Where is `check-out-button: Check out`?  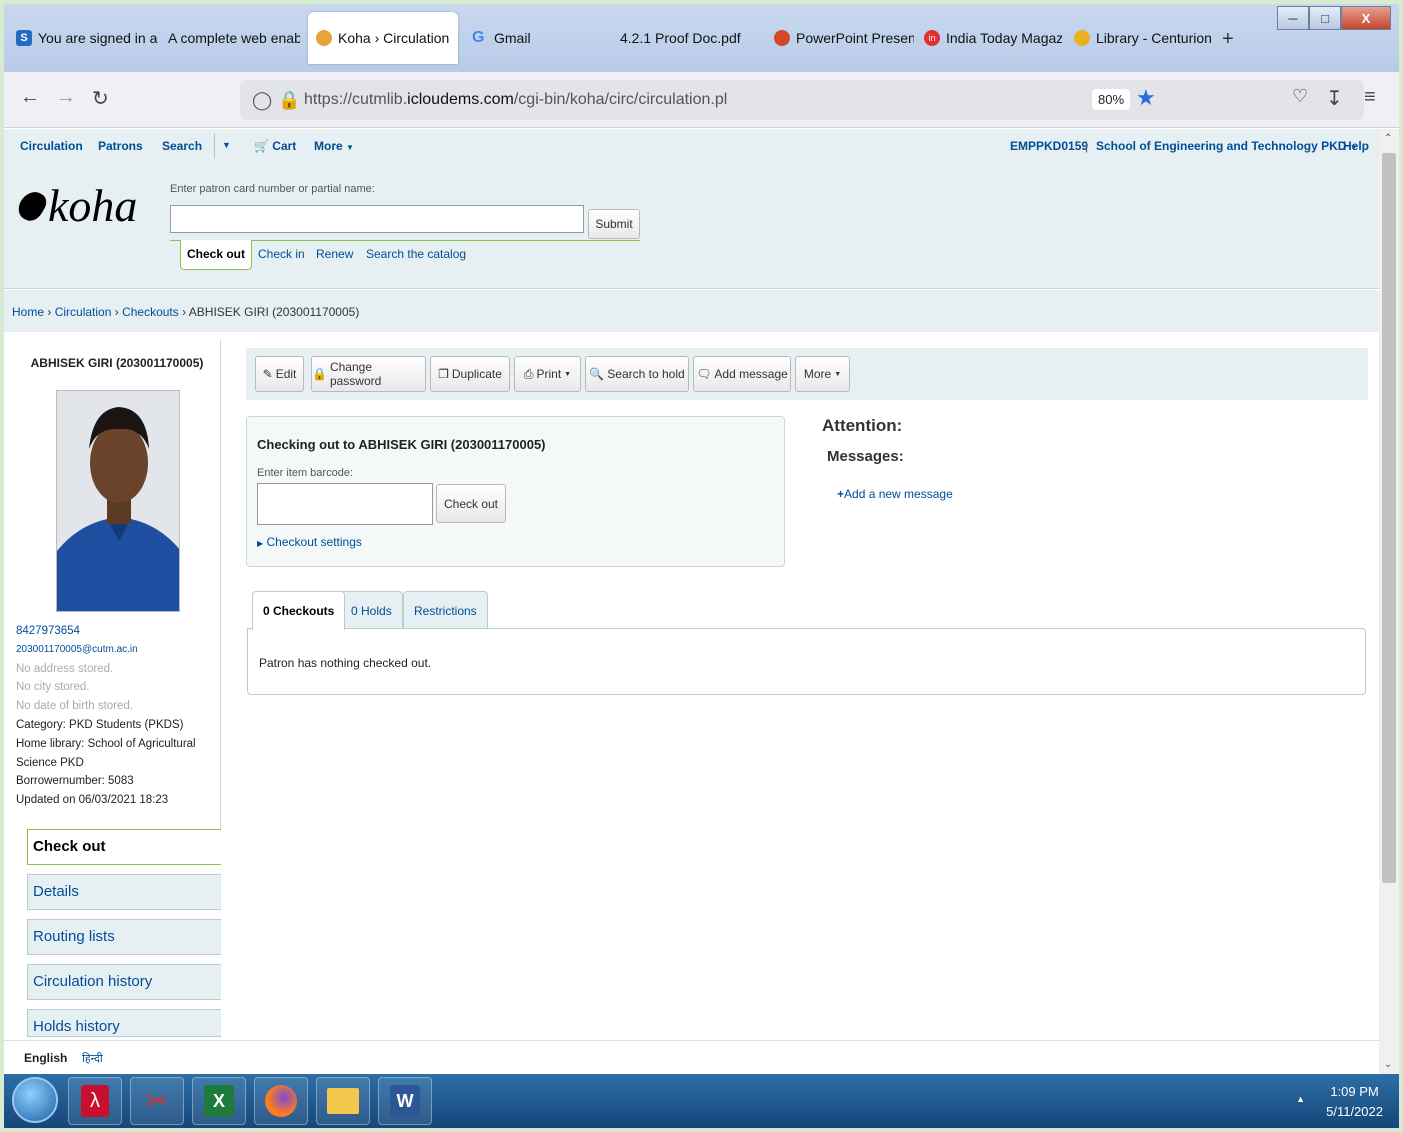
check-out-button: Check out is located at coordinates (471, 503).